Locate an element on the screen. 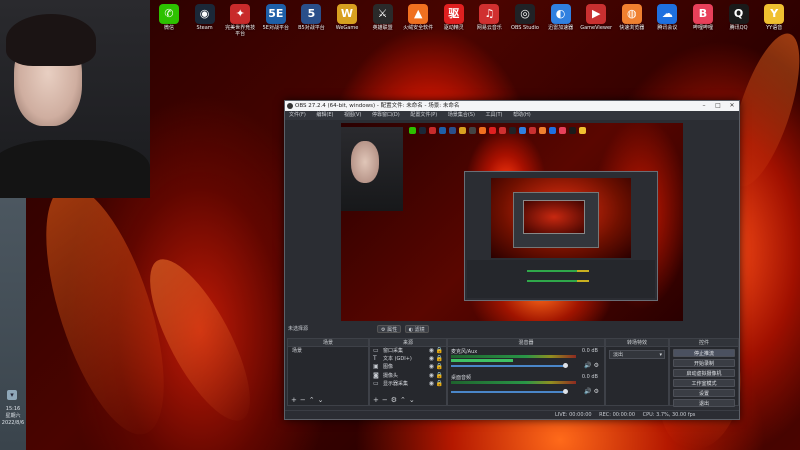 This screenshot has height=450, width=800. desktop-icon: 5E 5E对战平台 is located at coordinates (276, 17).